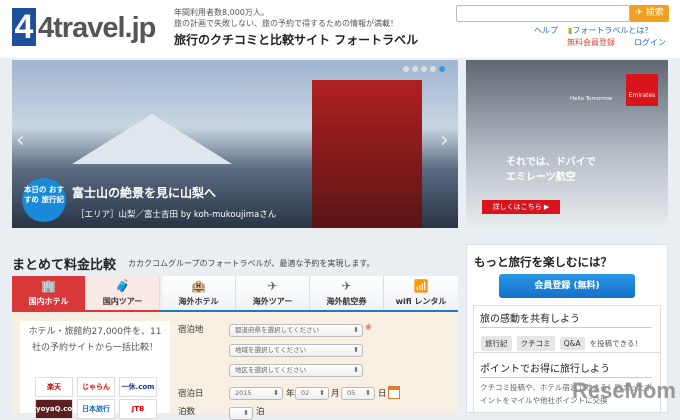 This screenshot has width=680, height=420. I want to click on emirates-logo: Emirates, so click(642, 90).